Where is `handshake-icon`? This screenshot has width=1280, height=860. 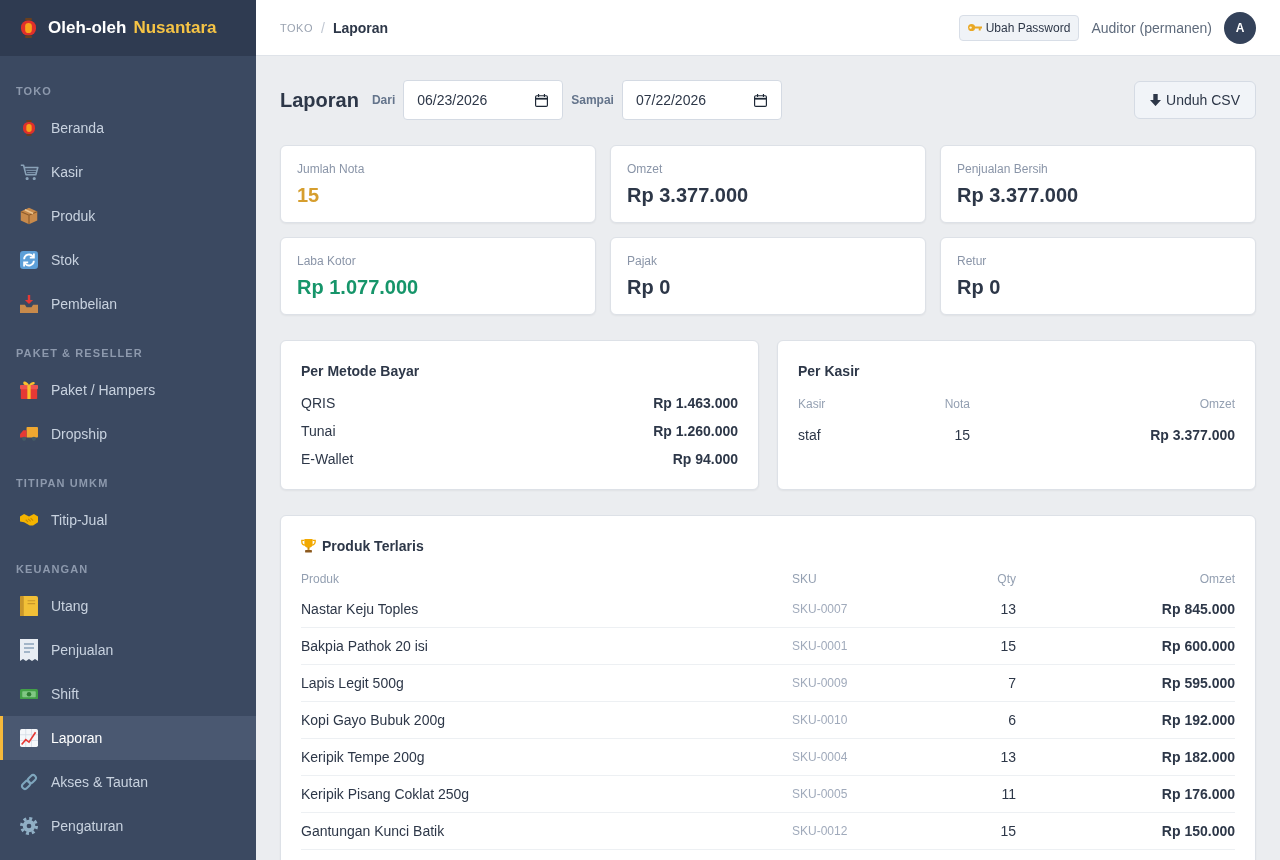 handshake-icon is located at coordinates (29, 520).